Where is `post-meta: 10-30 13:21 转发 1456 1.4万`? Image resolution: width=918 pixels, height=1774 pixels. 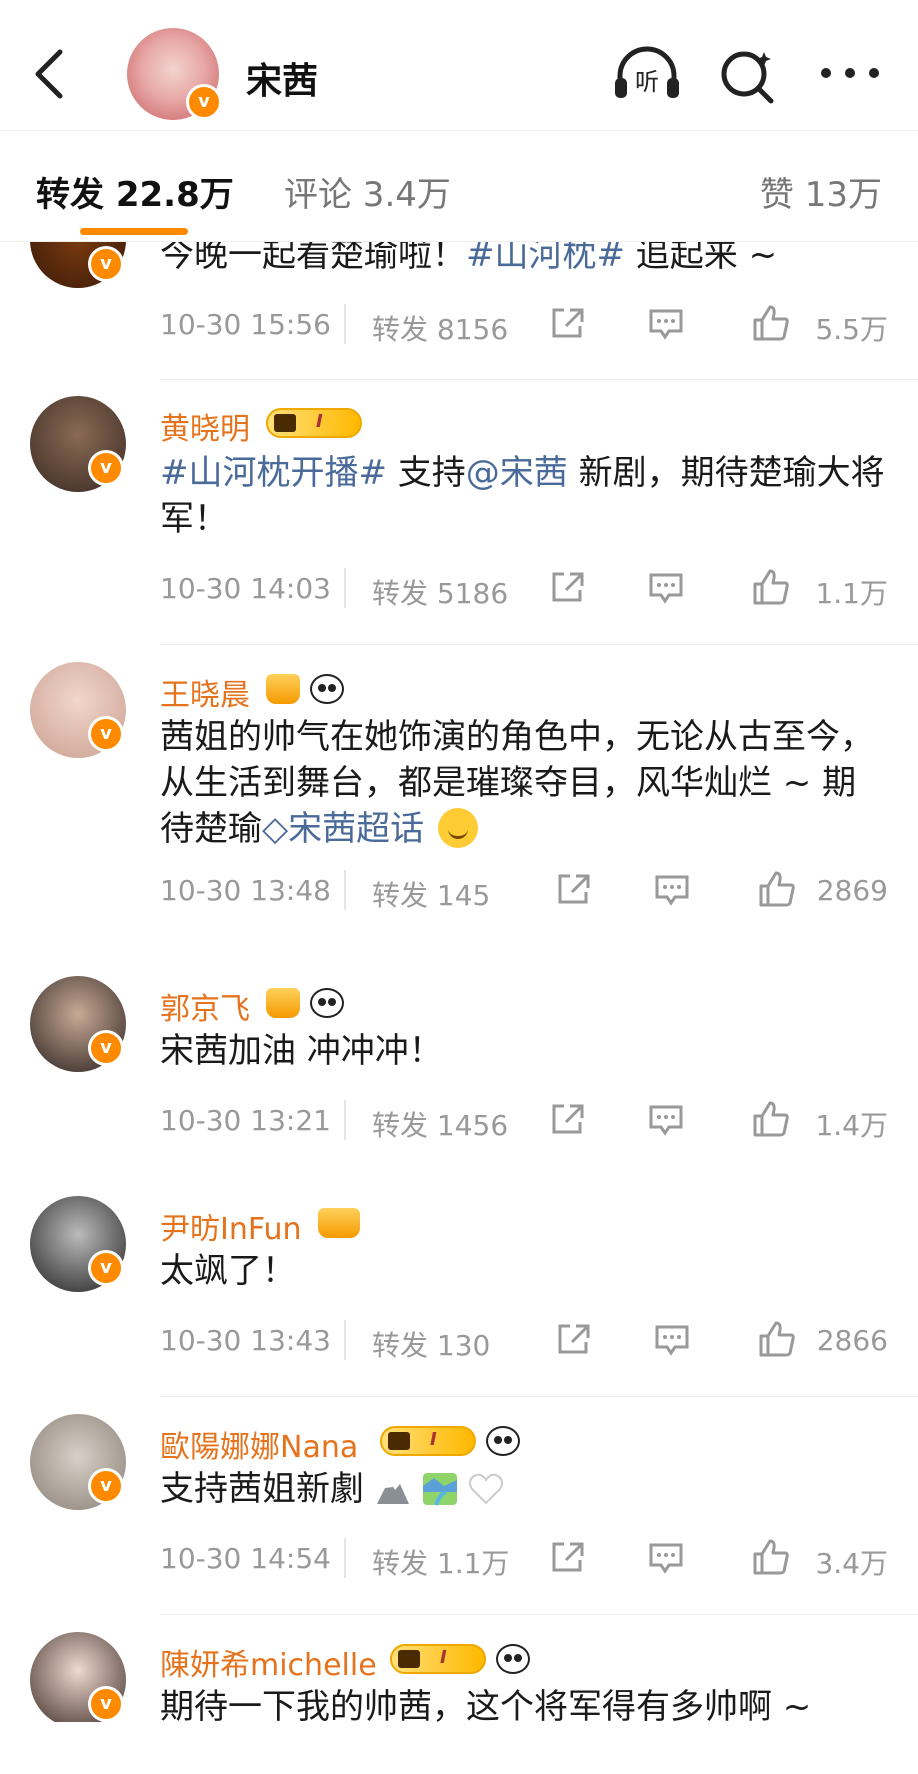
post-meta: 10-30 13:21 转发 1456 1.4万 is located at coordinates (524, 1121).